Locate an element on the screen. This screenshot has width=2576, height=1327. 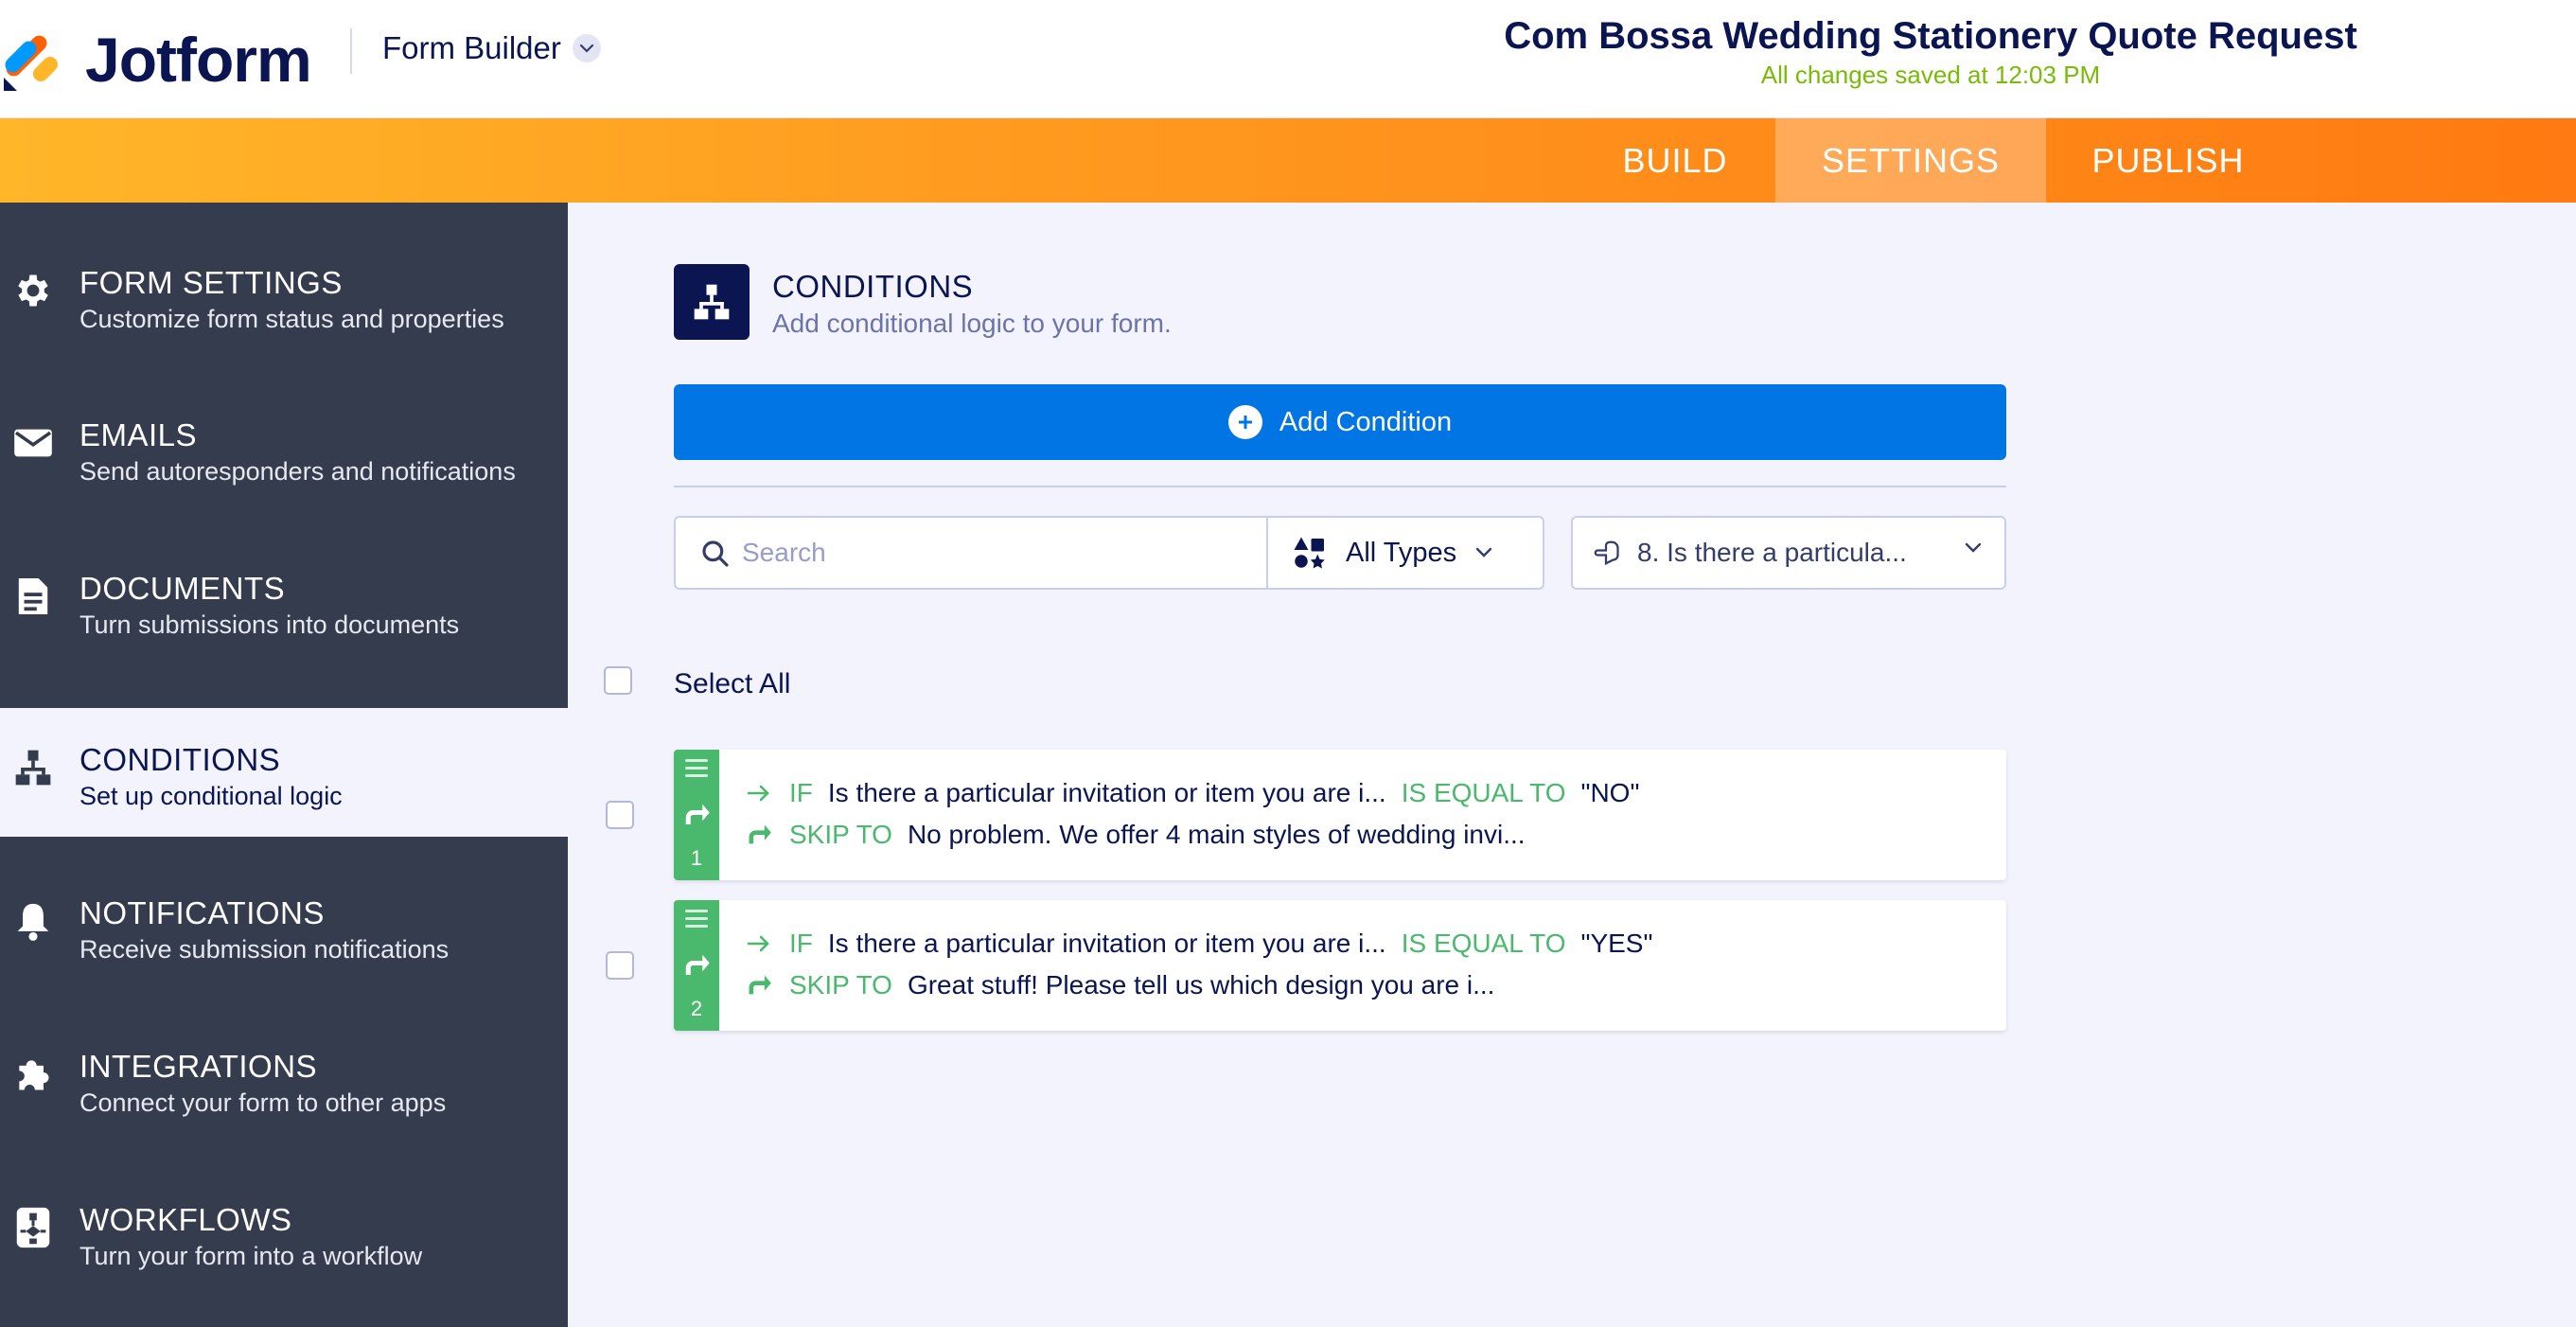
condition-strip: 1 is located at coordinates (696, 815).